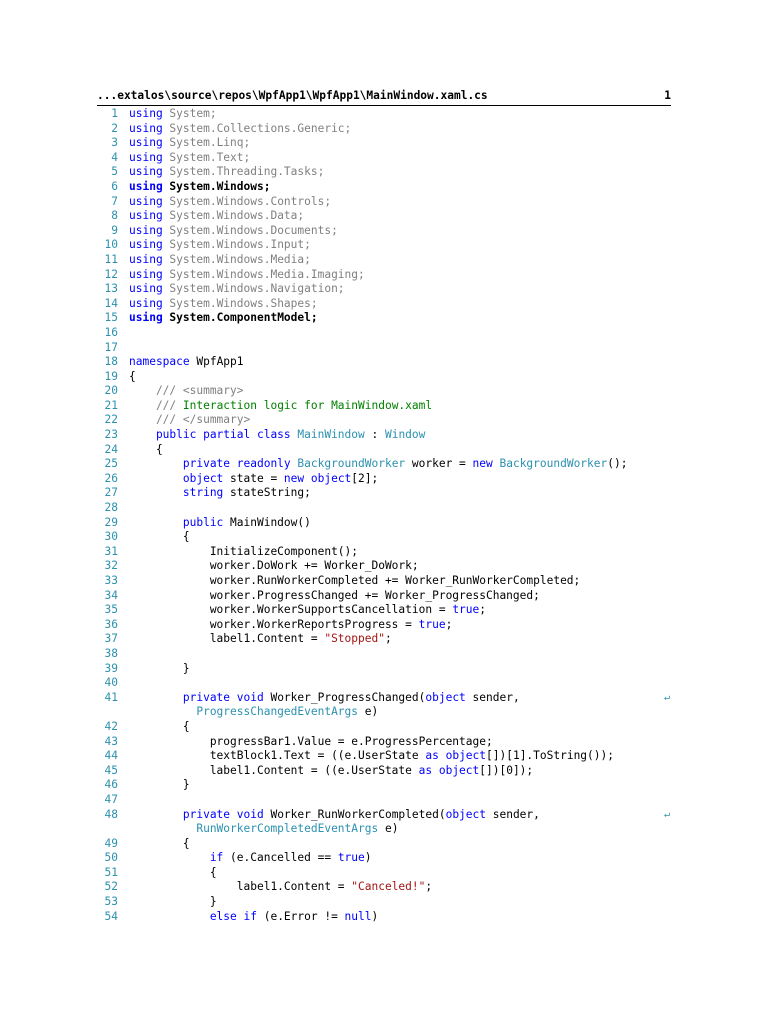  Describe the element at coordinates (236, 245) in the screenshot. I see `code-token: System.Windows.Input;` at that location.